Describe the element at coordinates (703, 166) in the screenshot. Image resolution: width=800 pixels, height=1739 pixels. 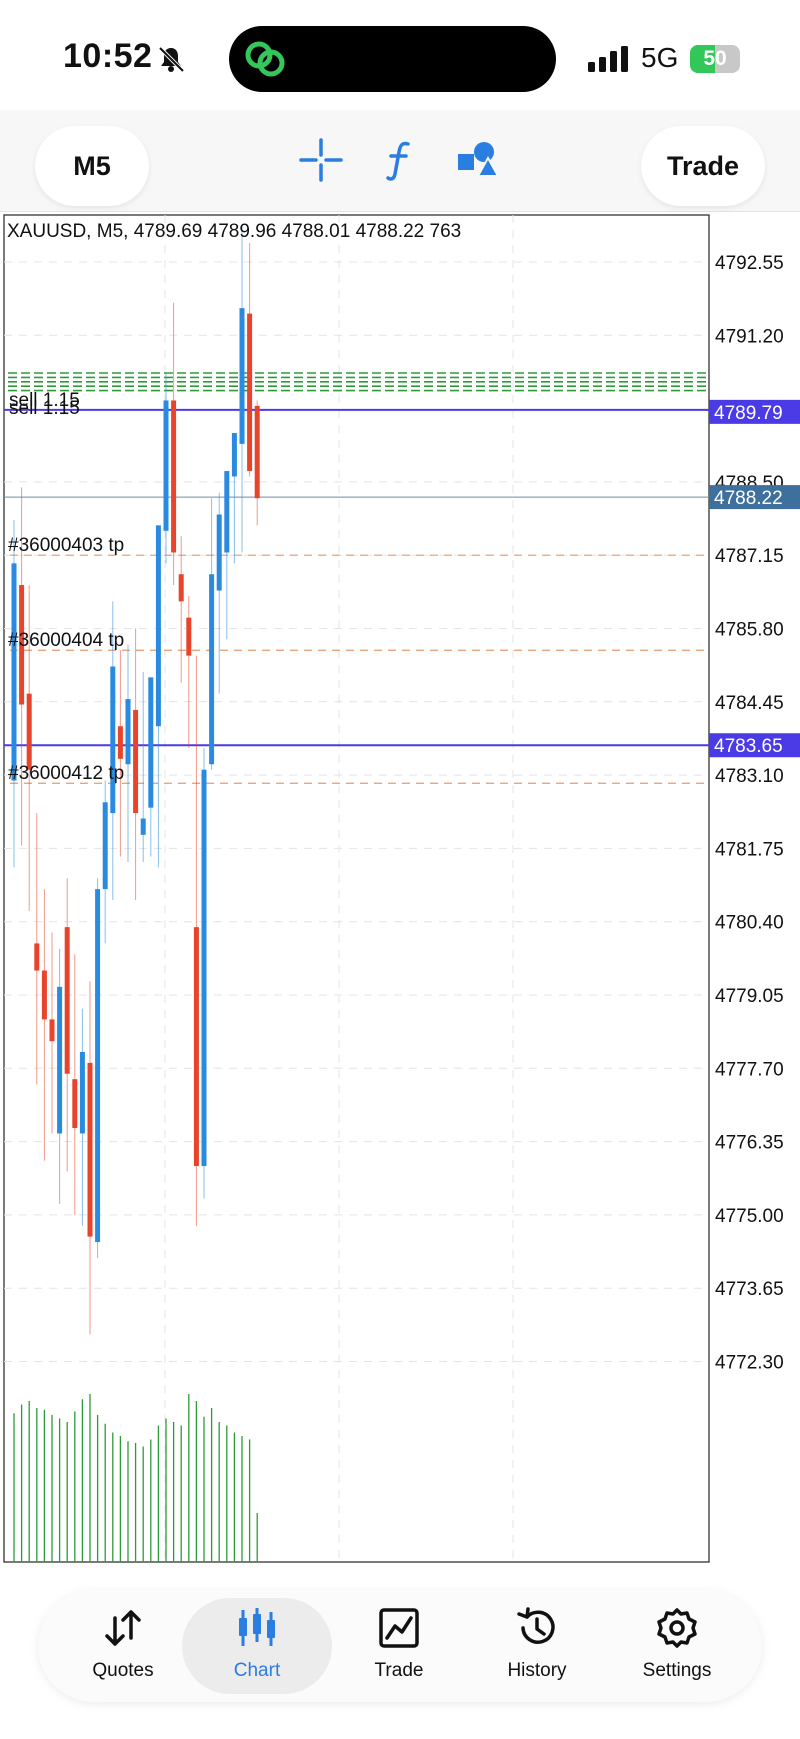
I see `trade-button: Trade` at that location.